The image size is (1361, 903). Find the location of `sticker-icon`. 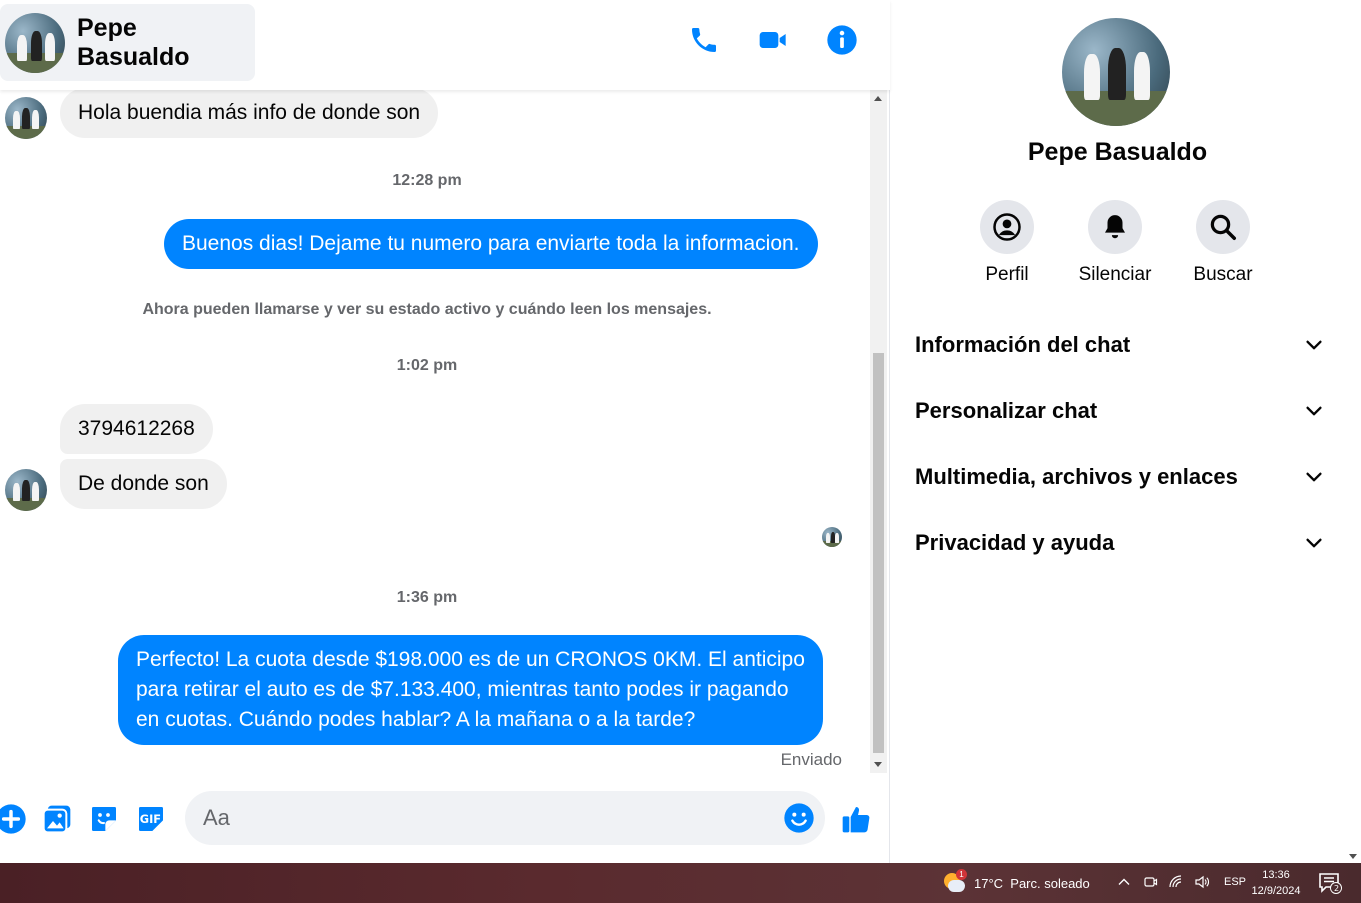

sticker-icon is located at coordinates (104, 819).